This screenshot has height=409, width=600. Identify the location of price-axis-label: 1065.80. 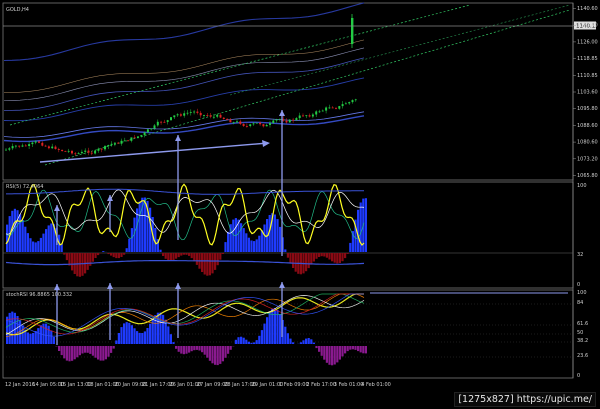
(587, 176).